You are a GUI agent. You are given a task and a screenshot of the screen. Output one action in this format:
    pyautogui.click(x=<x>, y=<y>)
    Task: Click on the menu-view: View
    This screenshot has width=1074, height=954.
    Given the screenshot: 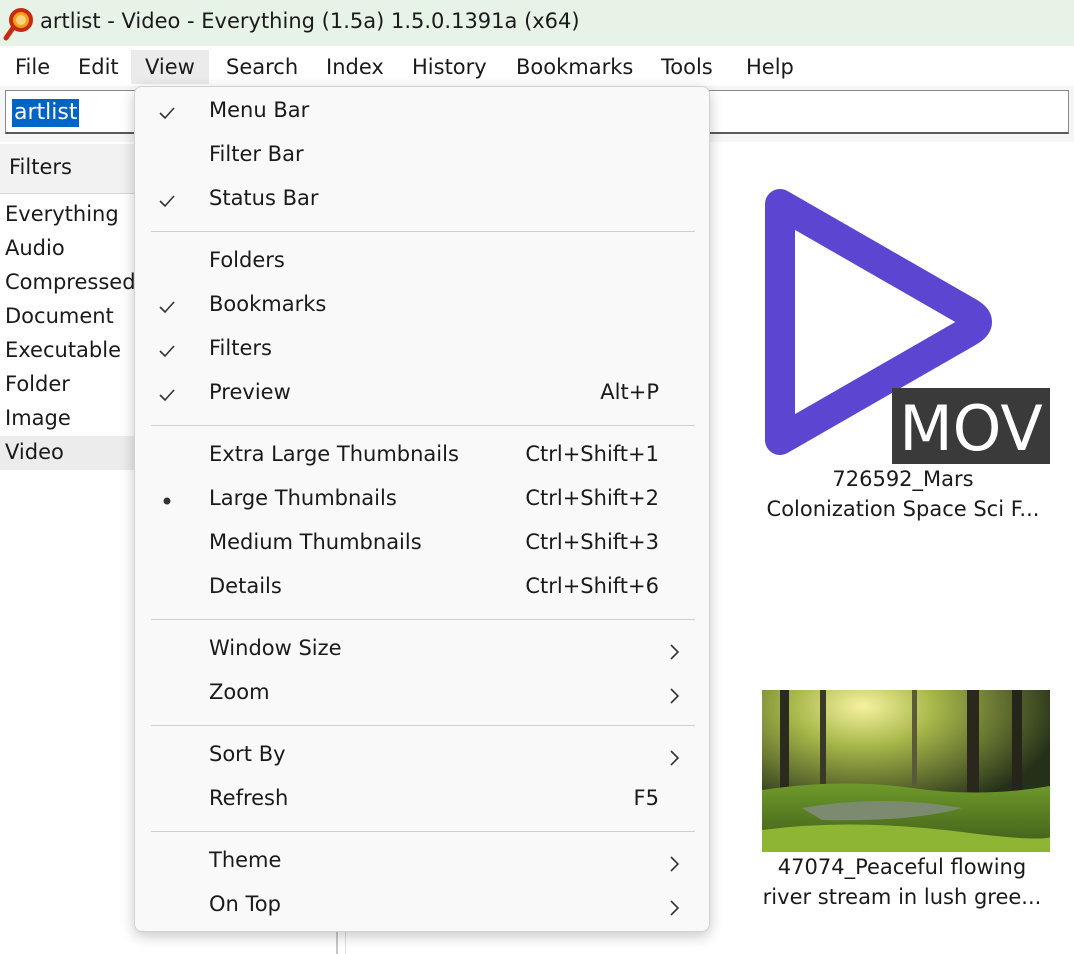 What is the action you would take?
    pyautogui.click(x=170, y=67)
    